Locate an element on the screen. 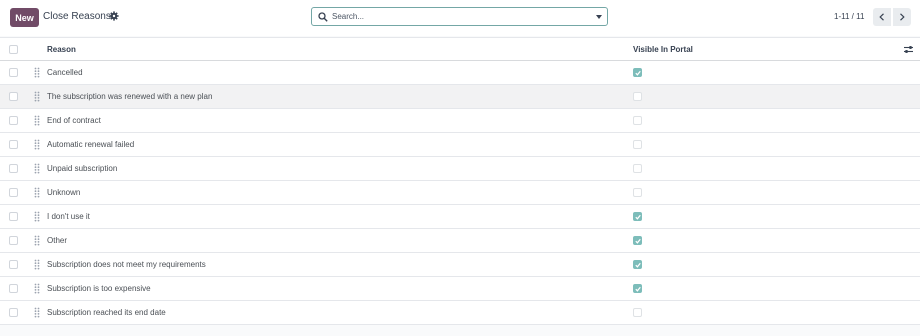  table-row: Unpaid subscription is located at coordinates (460, 169).